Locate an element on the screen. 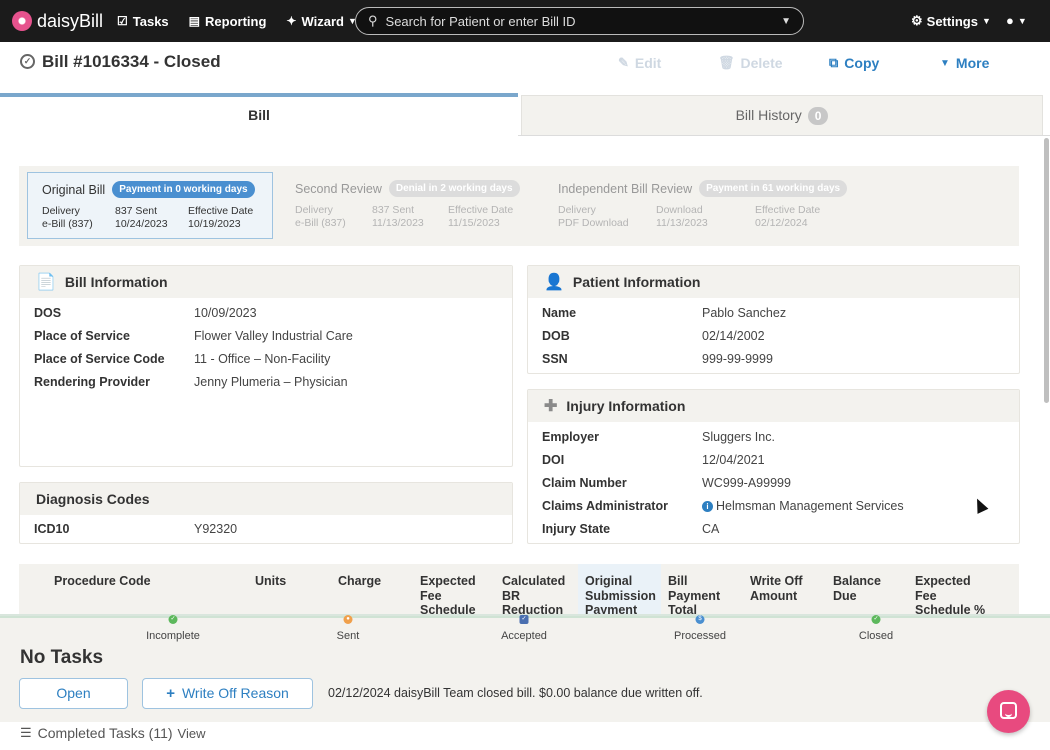 Image resolution: width=1050 pixels, height=750 pixels. logo-text: daisyBill is located at coordinates (70, 20).